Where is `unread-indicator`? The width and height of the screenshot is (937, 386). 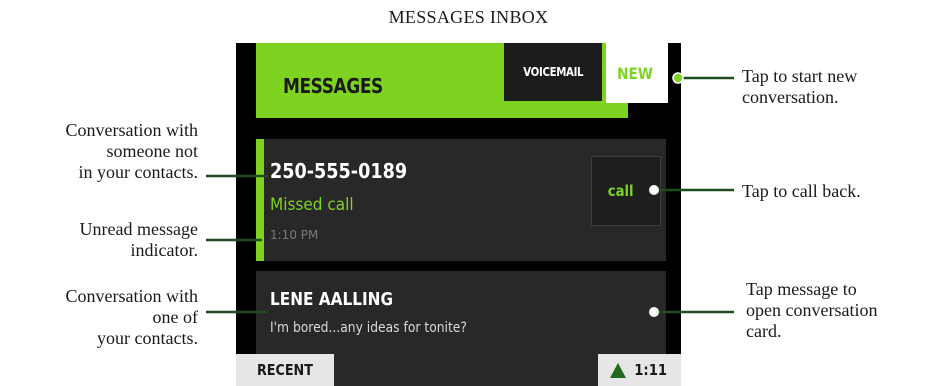 unread-indicator is located at coordinates (260, 200).